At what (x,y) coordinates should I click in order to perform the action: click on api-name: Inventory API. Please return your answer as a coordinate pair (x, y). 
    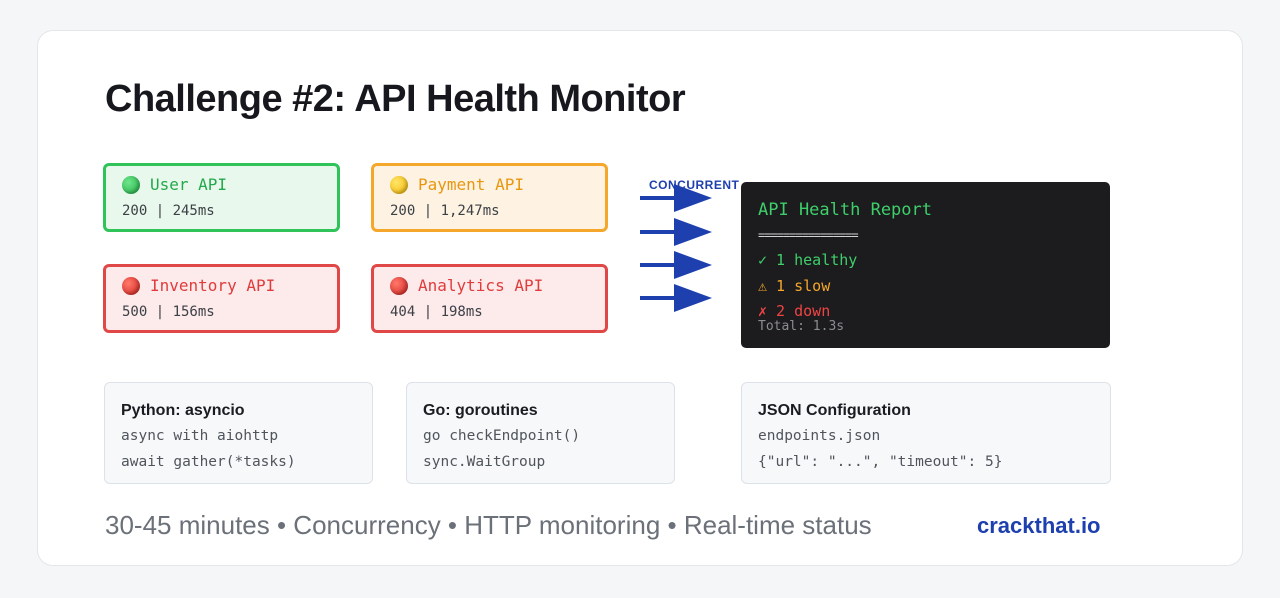
    Looking at the image, I should click on (213, 285).